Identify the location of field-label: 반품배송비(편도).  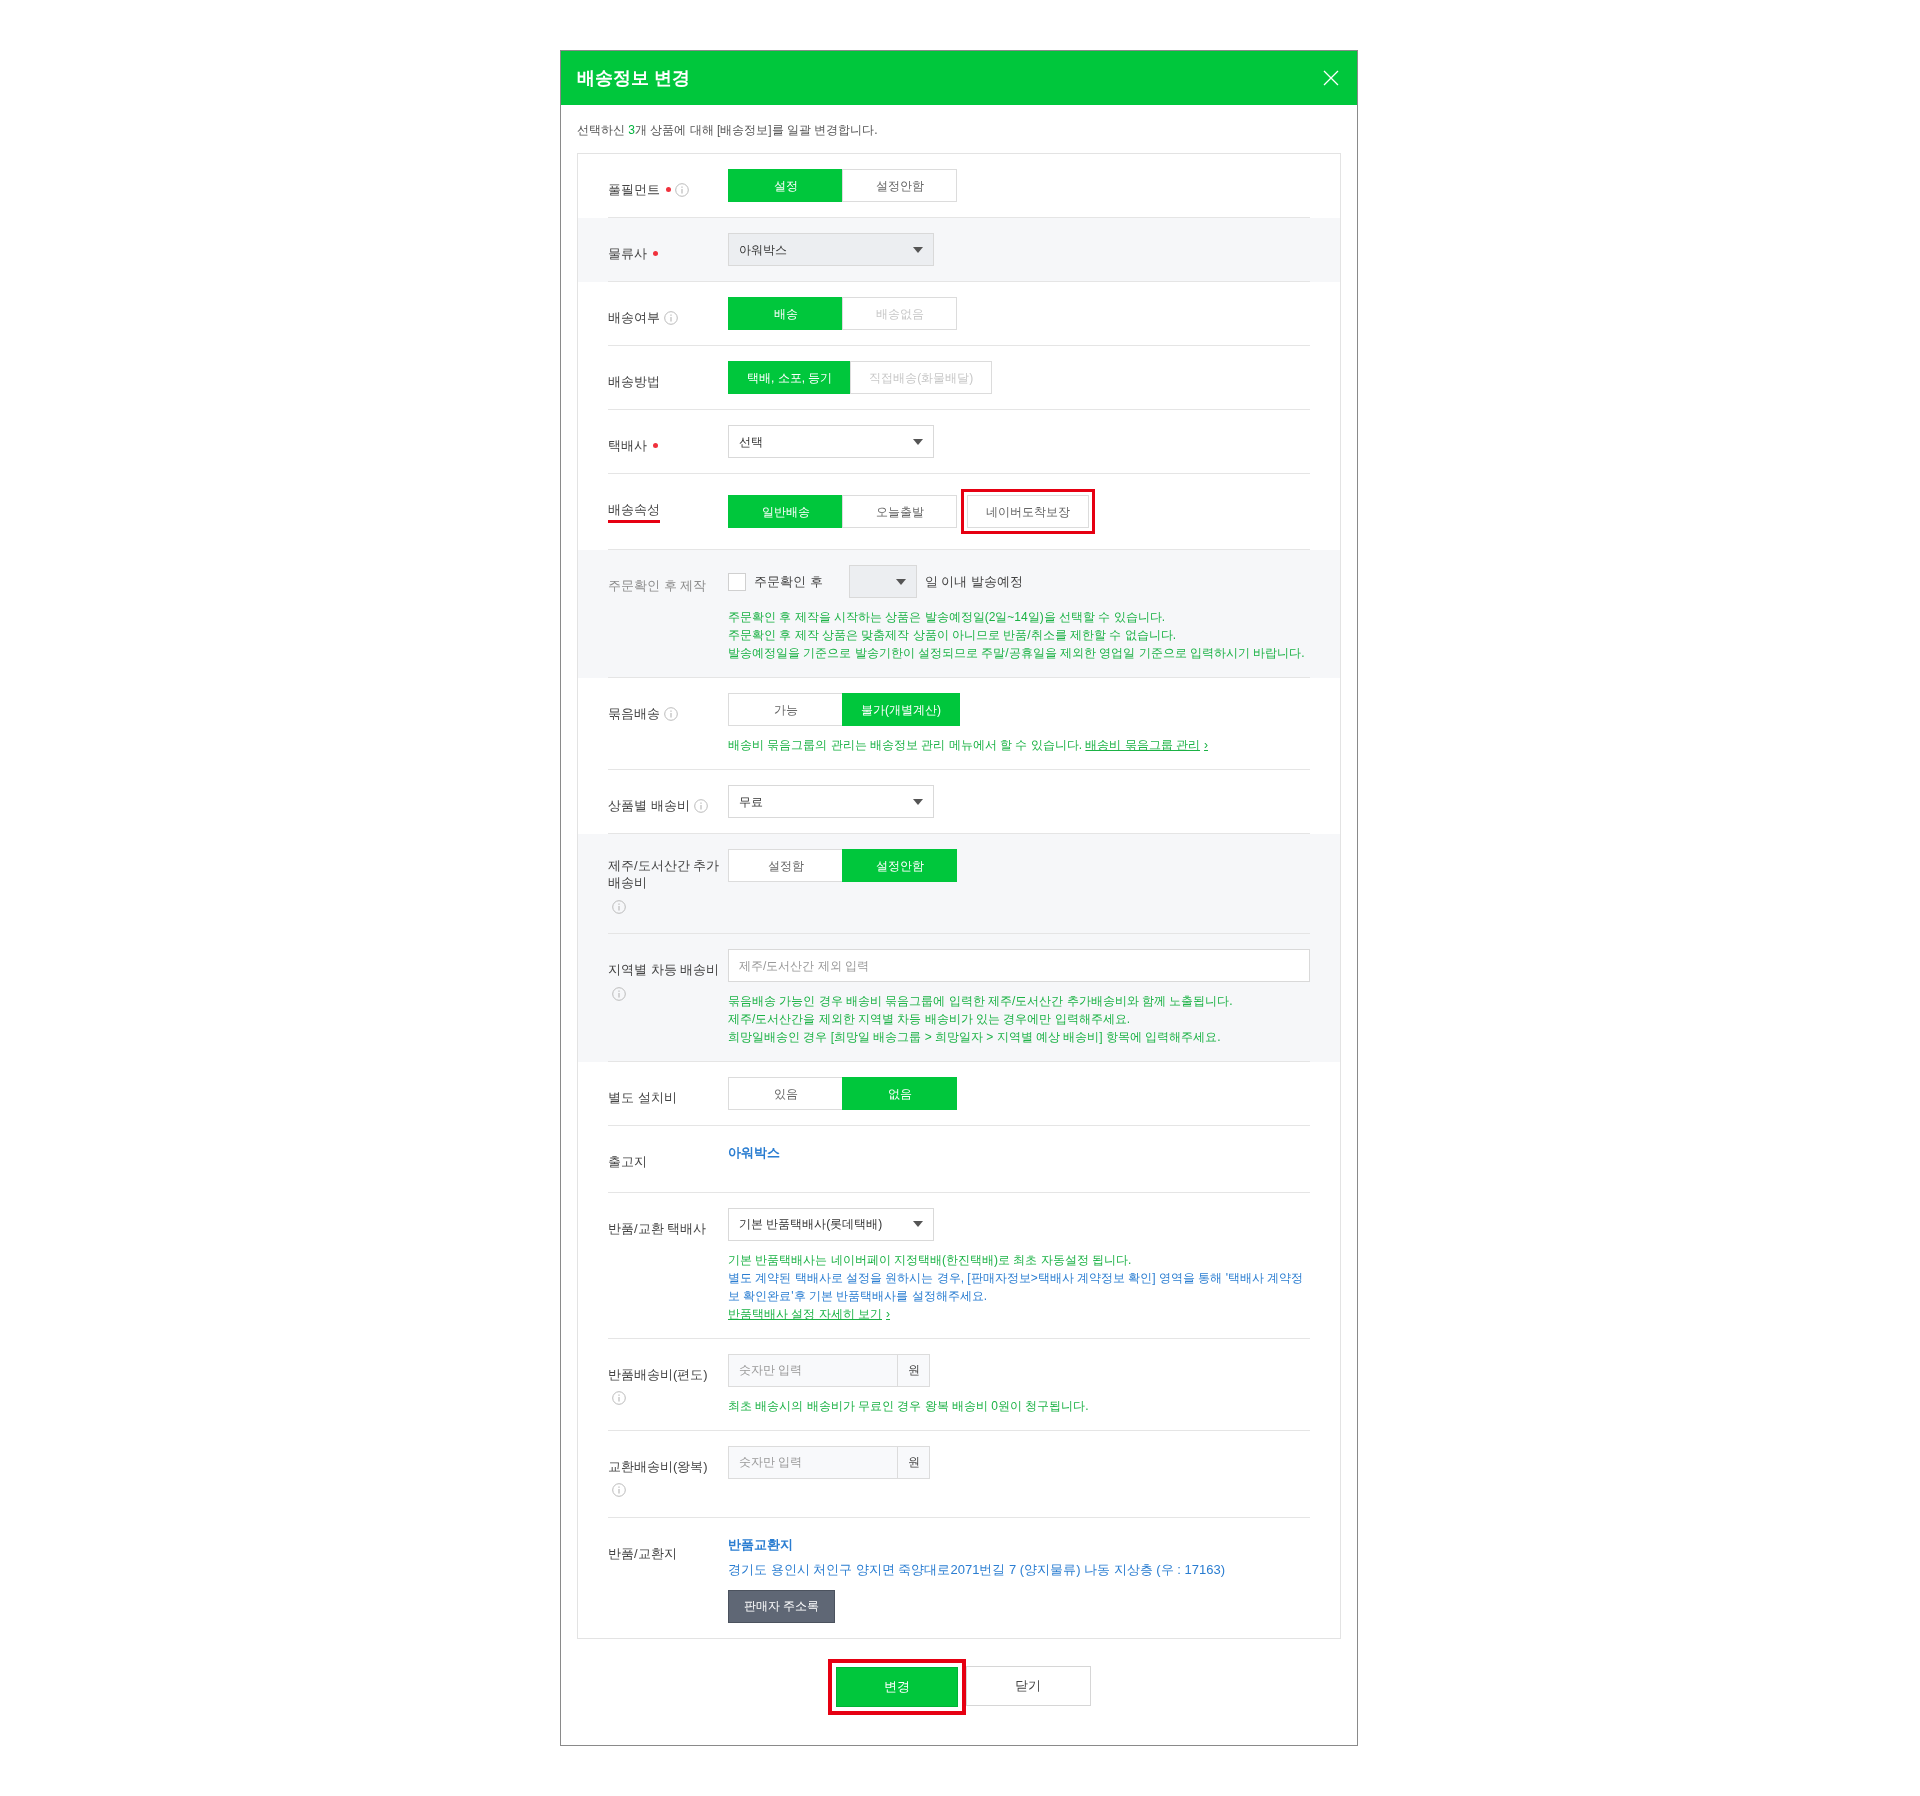
(658, 1374).